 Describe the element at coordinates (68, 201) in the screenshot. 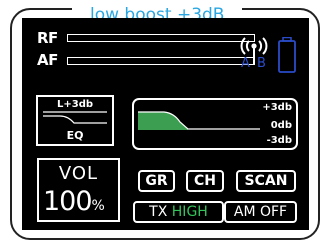

I see `volume-value: 100` at that location.